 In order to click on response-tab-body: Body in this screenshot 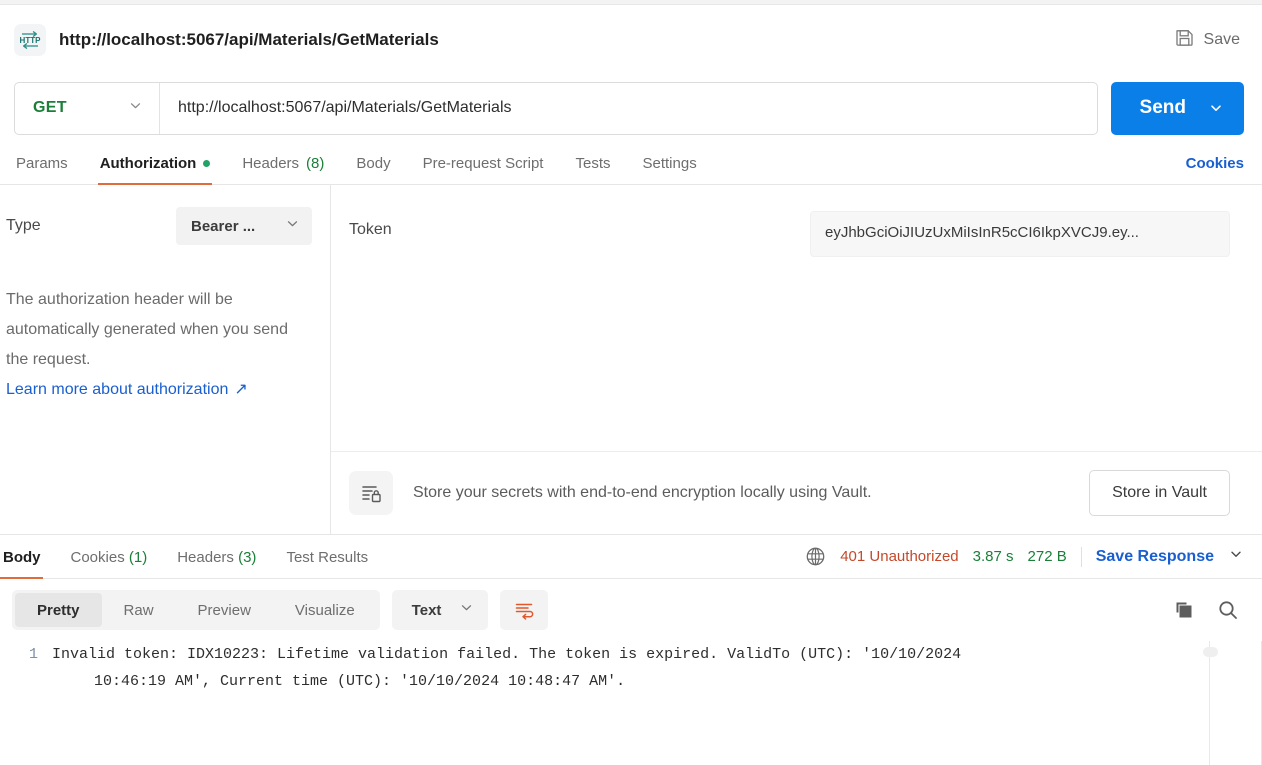, I will do `click(28, 564)`.